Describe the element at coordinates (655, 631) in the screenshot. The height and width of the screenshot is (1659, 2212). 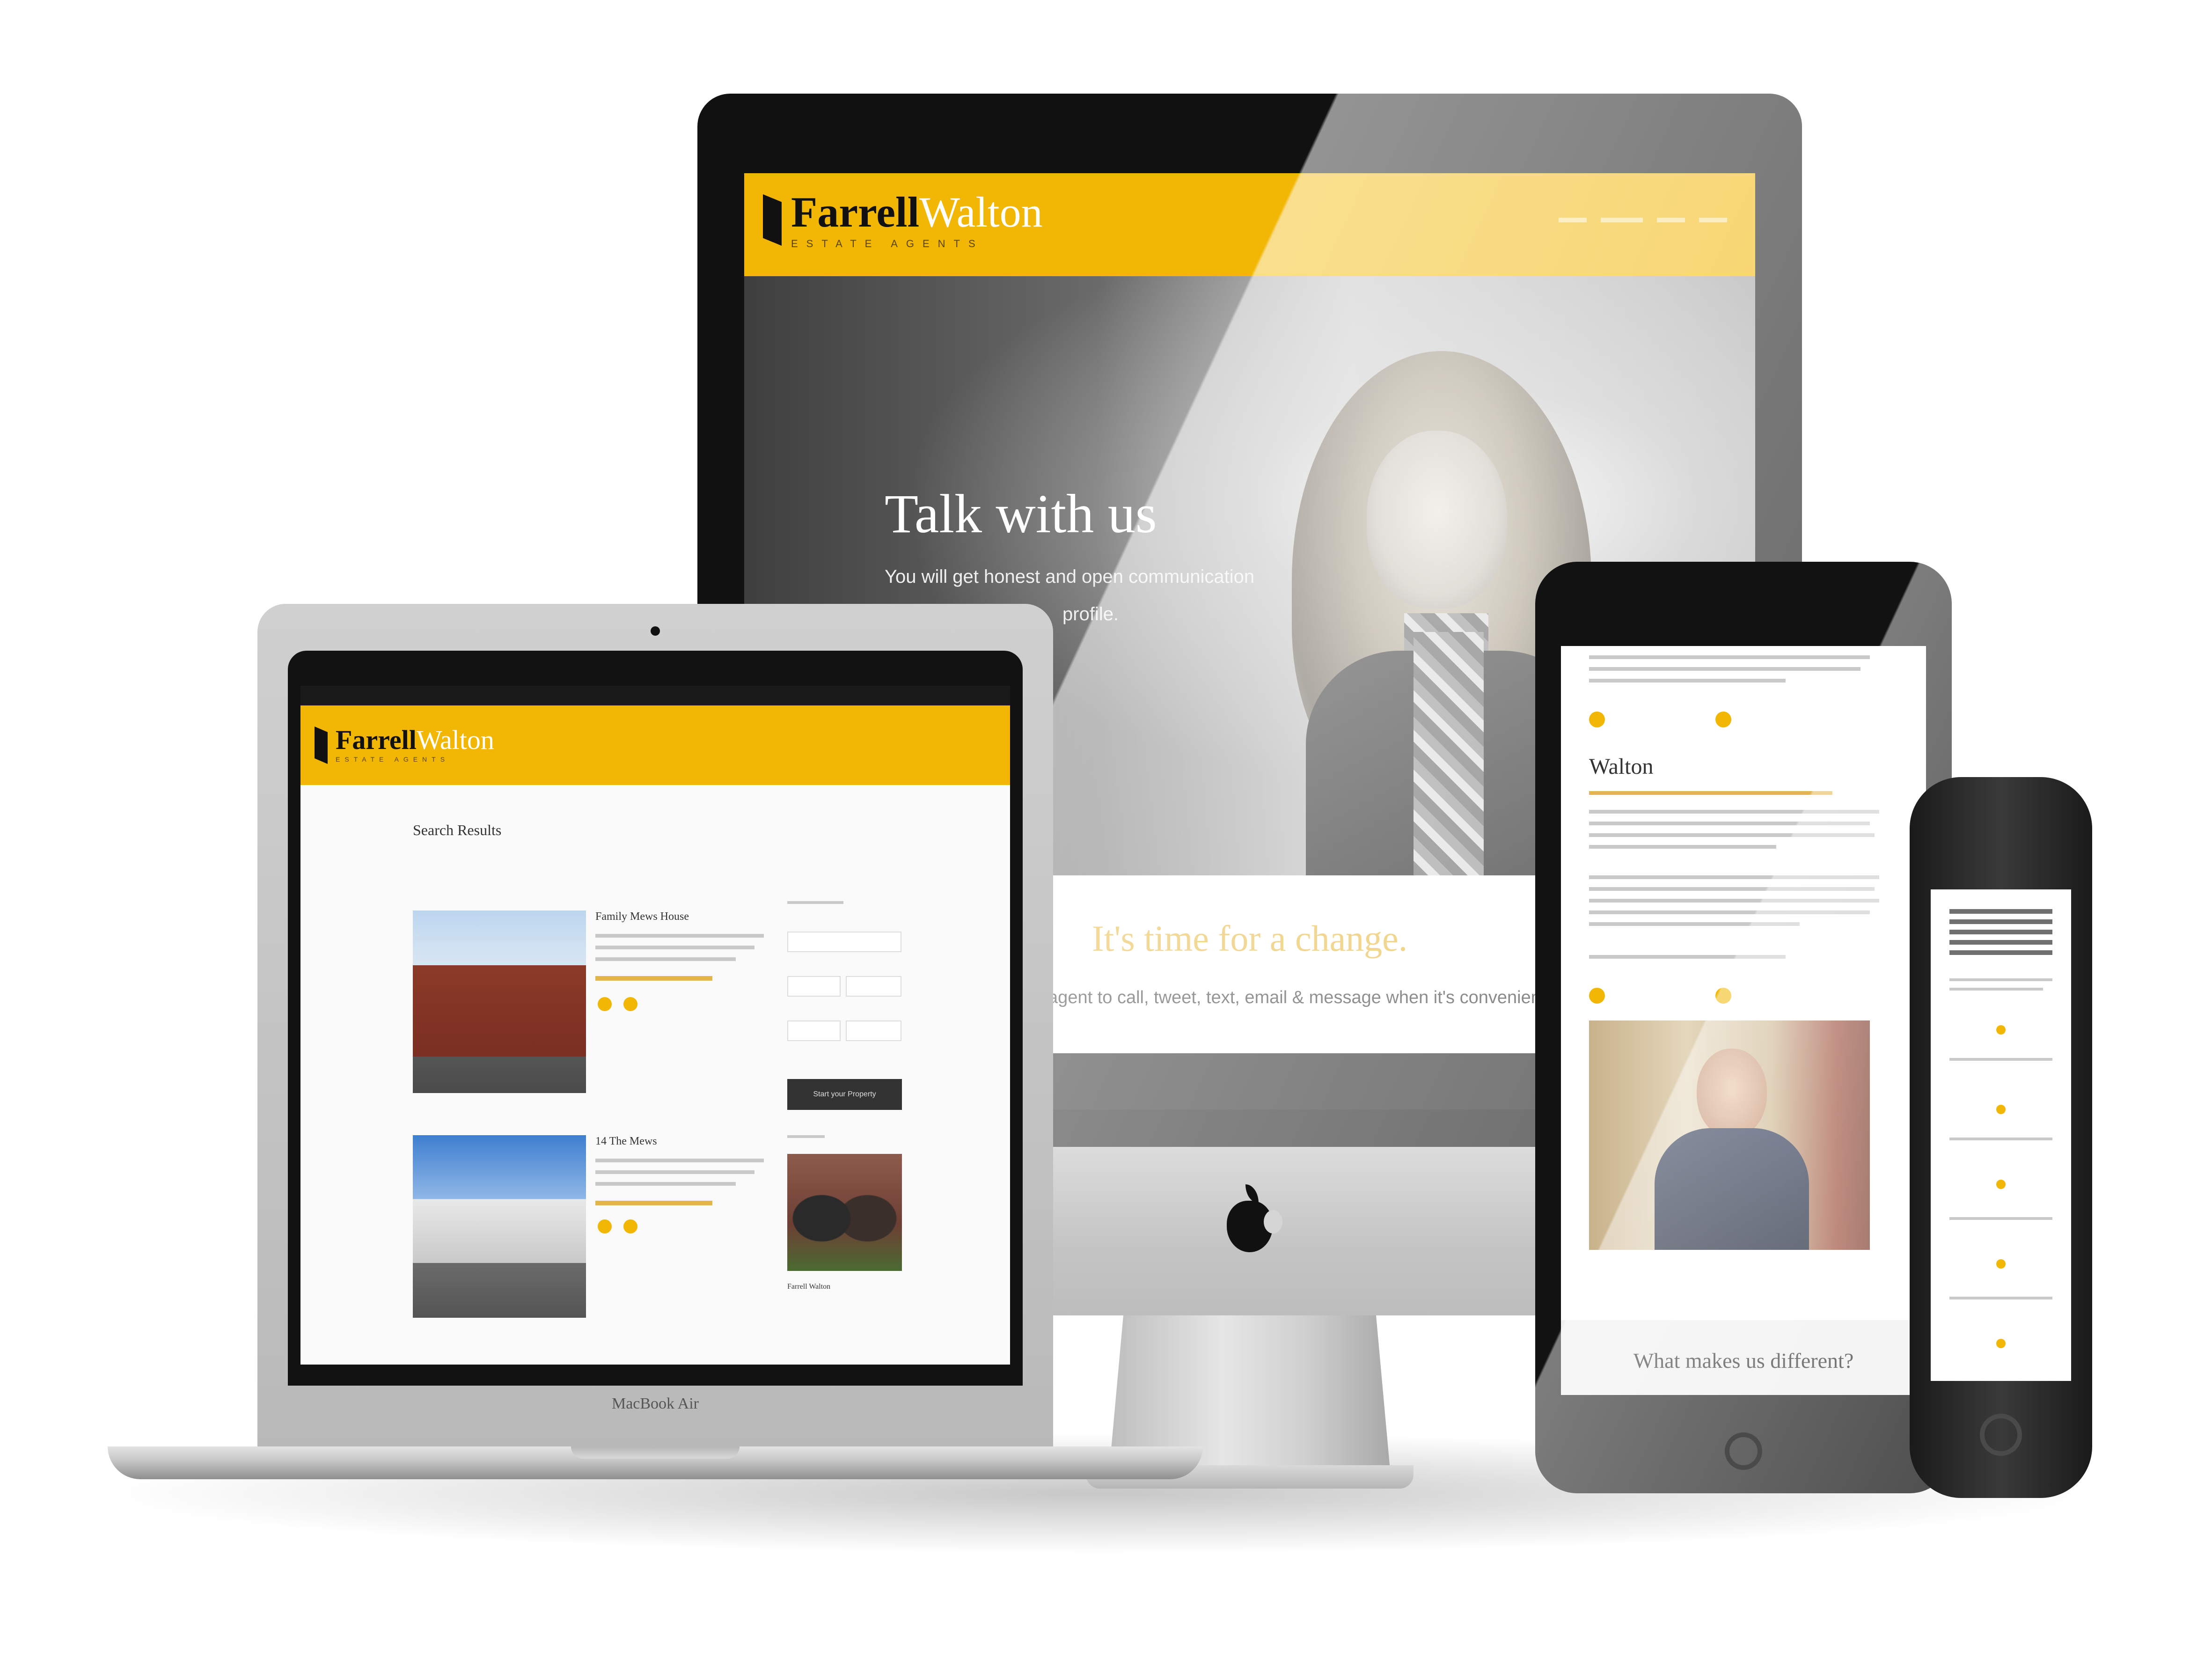
I see `camera-dot` at that location.